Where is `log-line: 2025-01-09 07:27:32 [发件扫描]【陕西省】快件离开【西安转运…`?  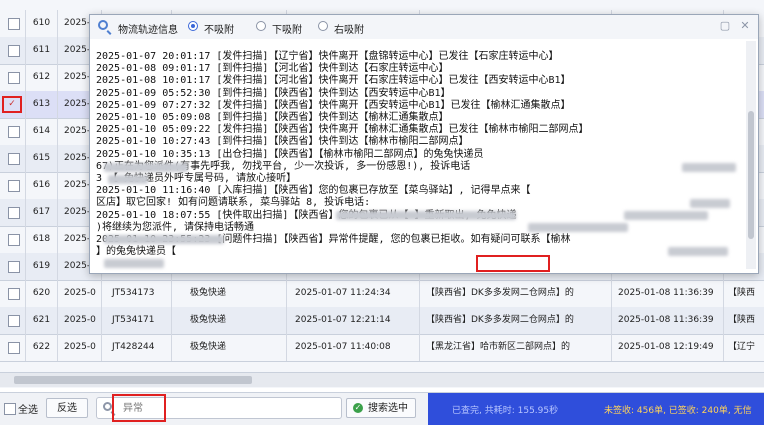
log-line: 2025-01-09 07:27:32 [发件扫描]【陕西省】快件离开【西安转运… is located at coordinates (333, 105).